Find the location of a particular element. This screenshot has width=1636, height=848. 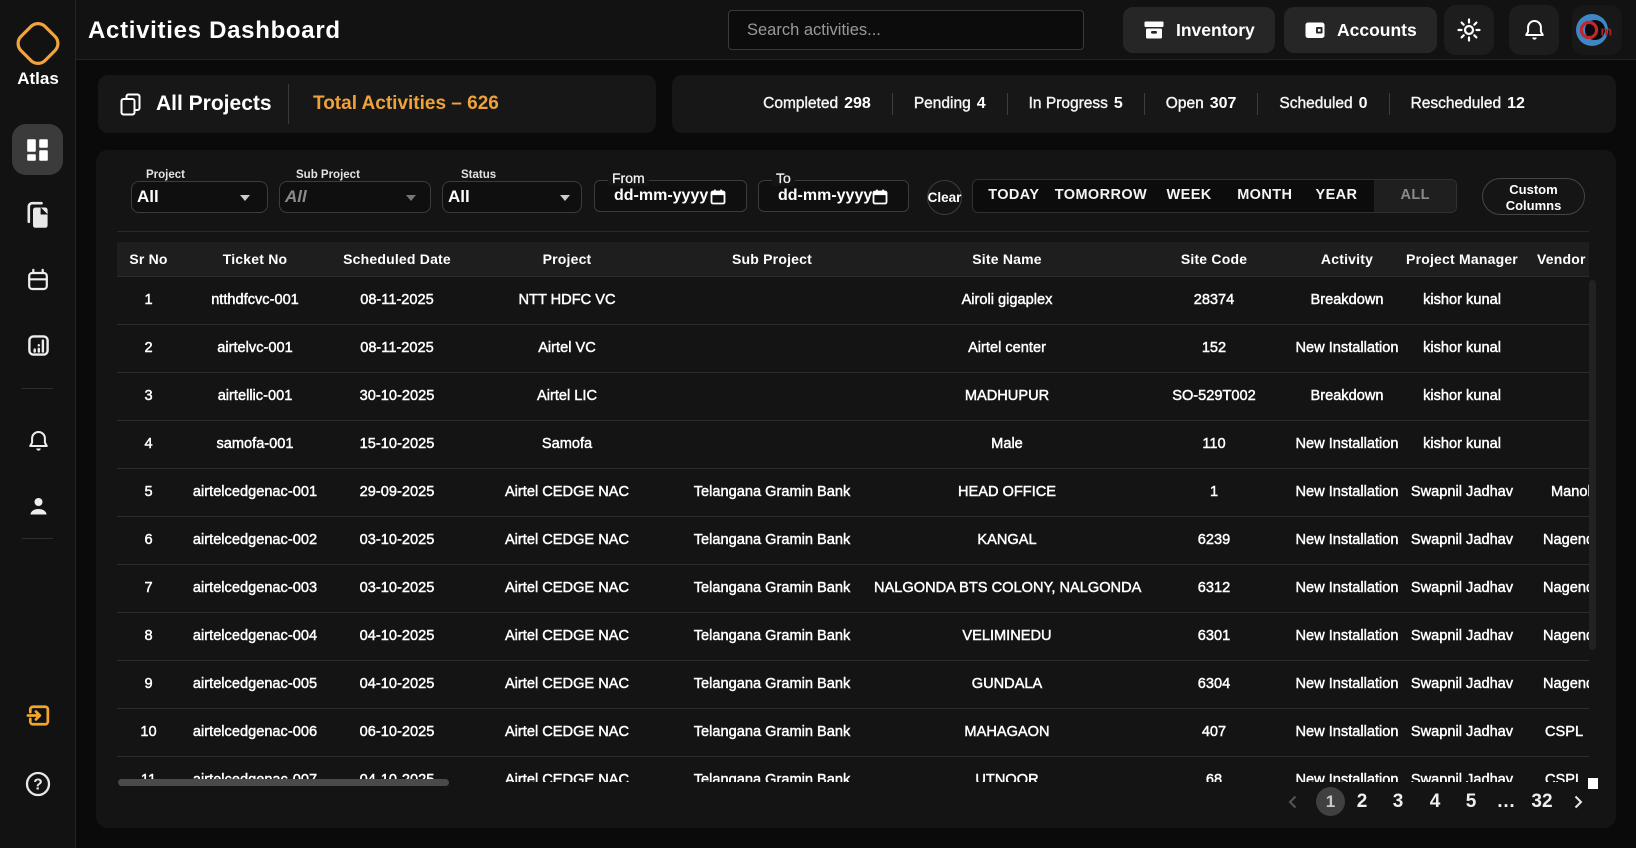

svg-text: m is located at coordinates (1607, 31).